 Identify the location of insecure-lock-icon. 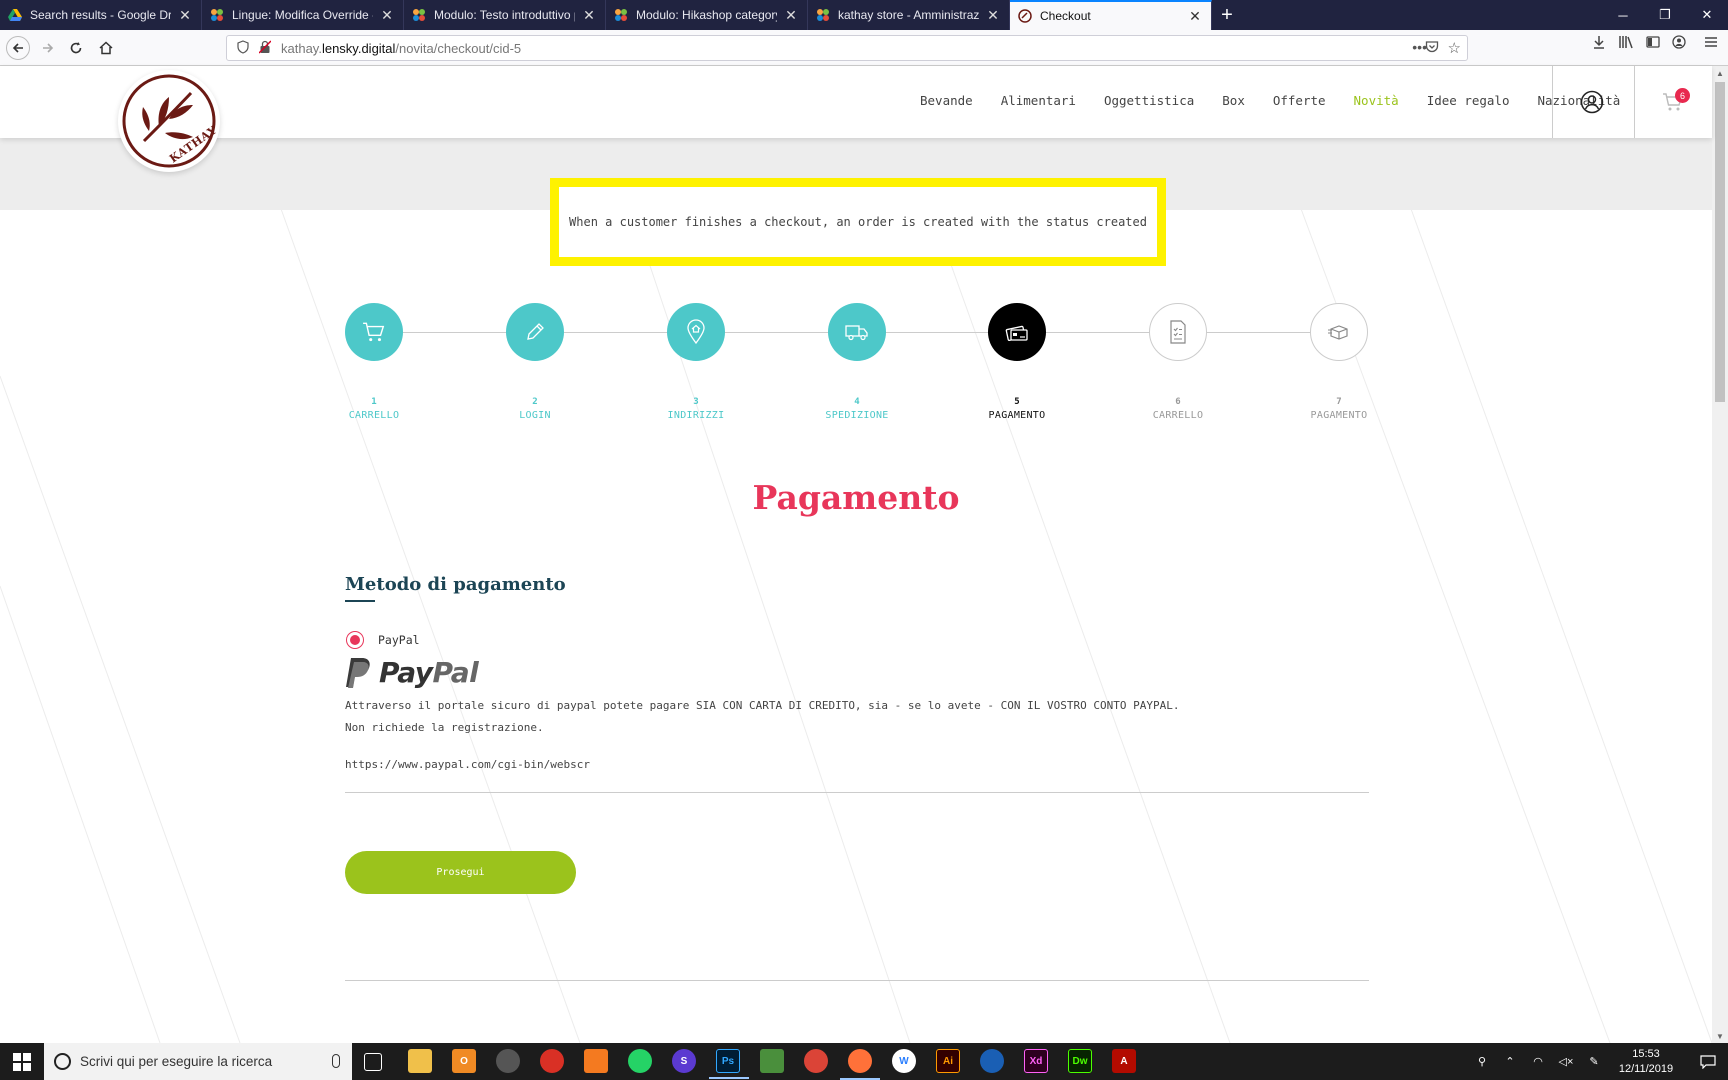
(265, 48).